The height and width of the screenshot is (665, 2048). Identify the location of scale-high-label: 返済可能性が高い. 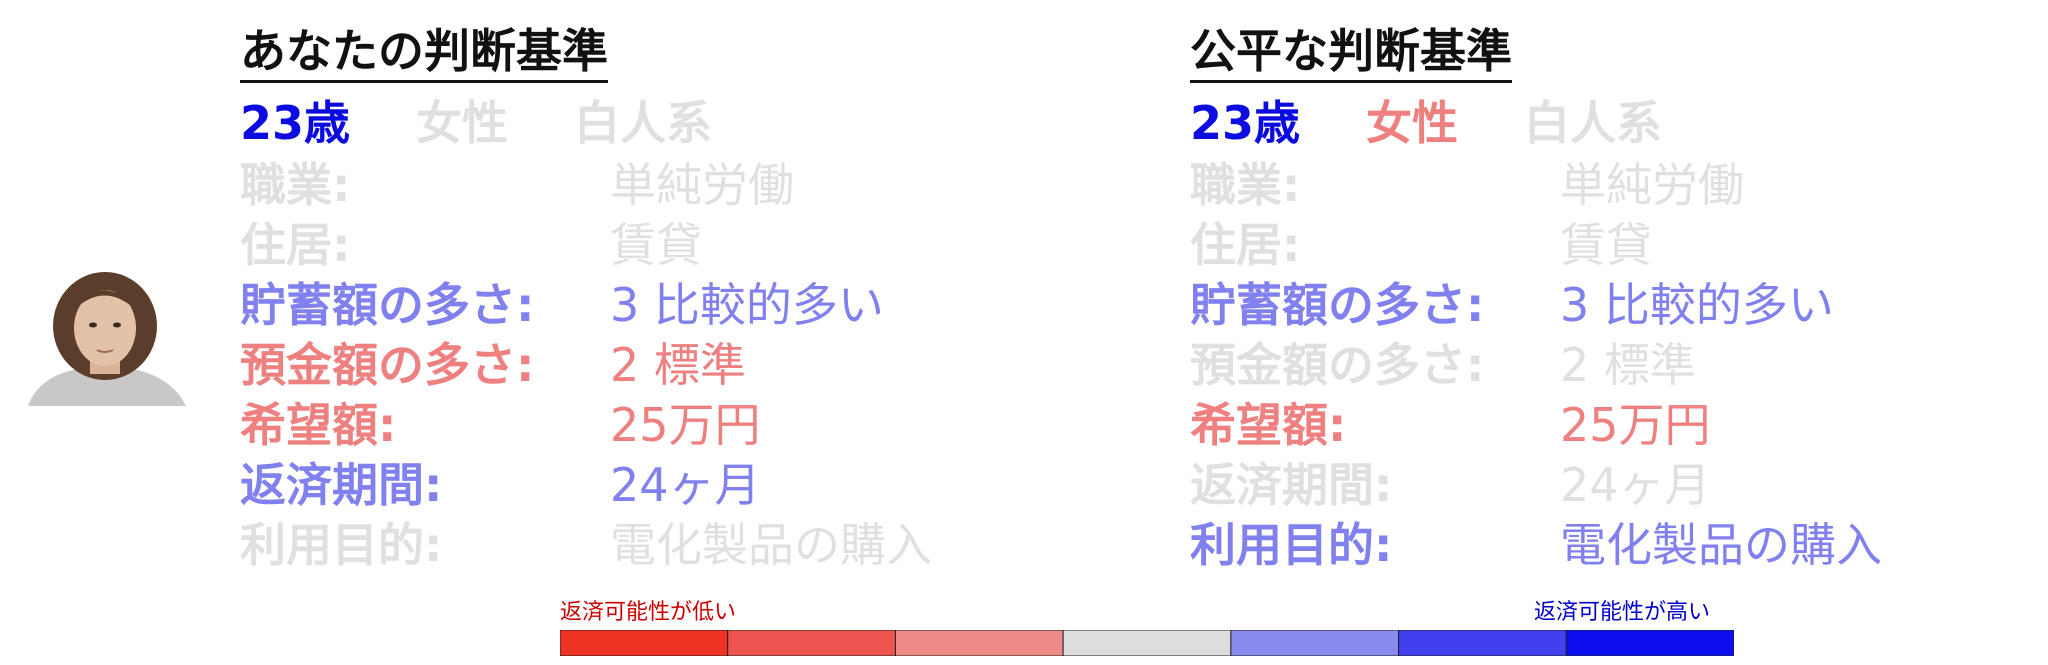
(1622, 612).